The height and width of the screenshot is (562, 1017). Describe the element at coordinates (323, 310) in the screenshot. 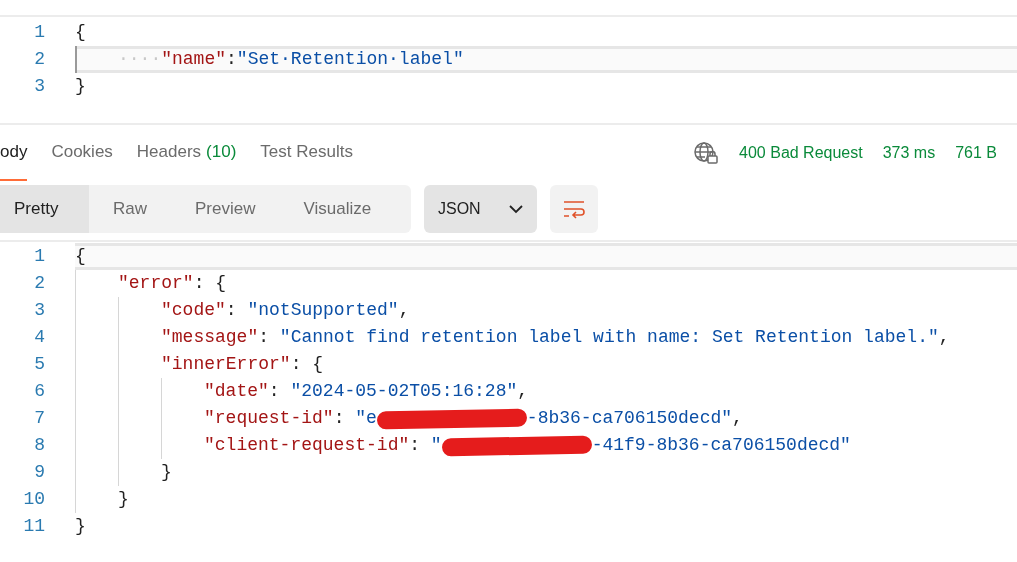

I see `json-string: "notSupported"` at that location.